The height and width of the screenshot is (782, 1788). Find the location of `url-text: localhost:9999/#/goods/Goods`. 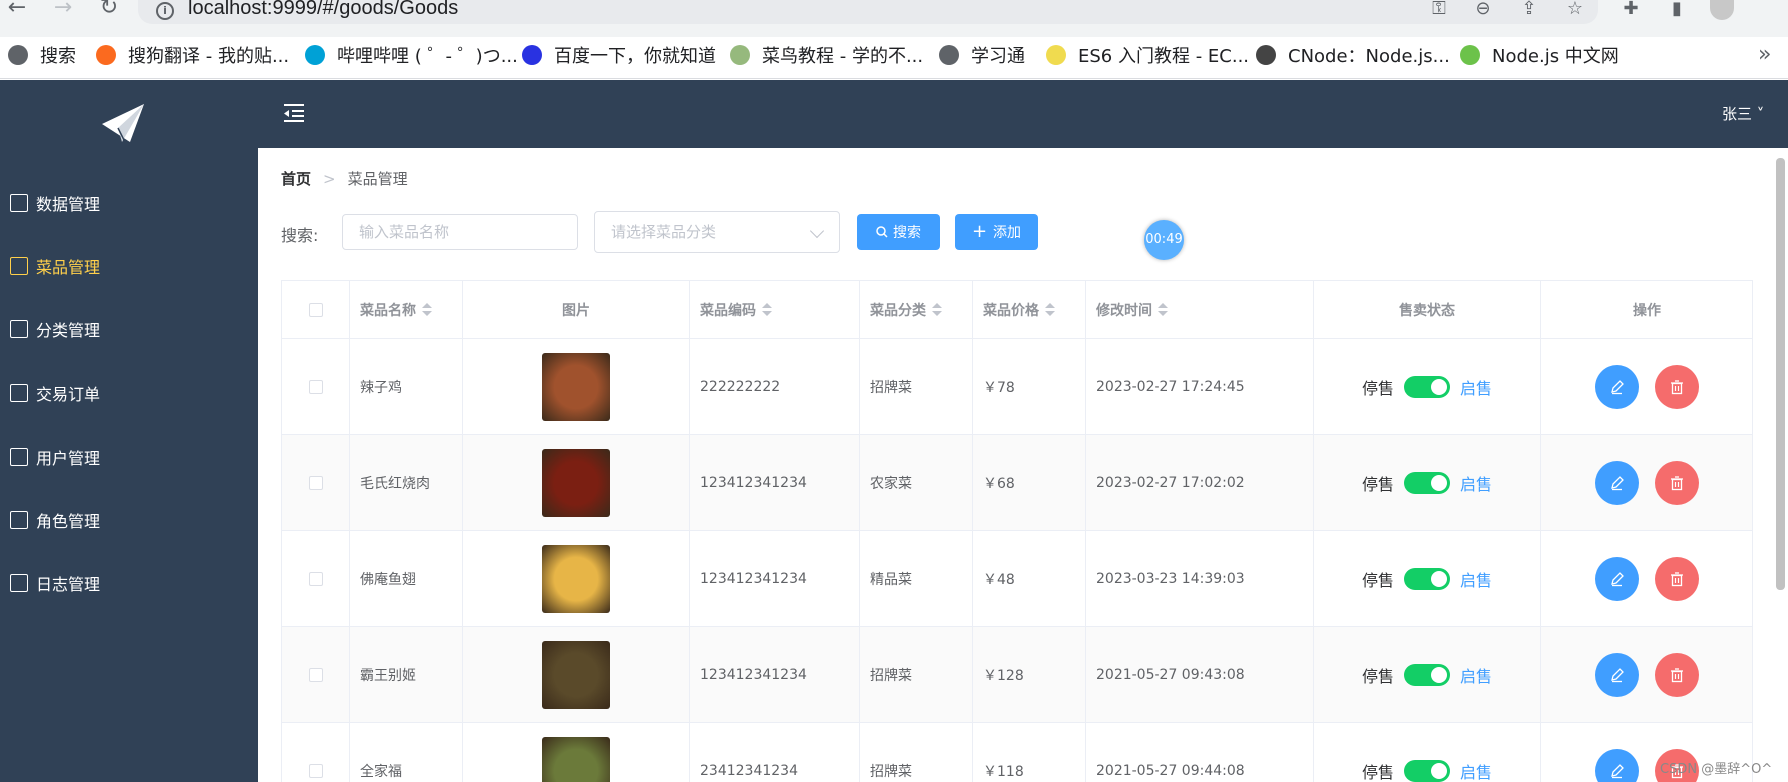

url-text: localhost:9999/#/goods/Goods is located at coordinates (323, 10).